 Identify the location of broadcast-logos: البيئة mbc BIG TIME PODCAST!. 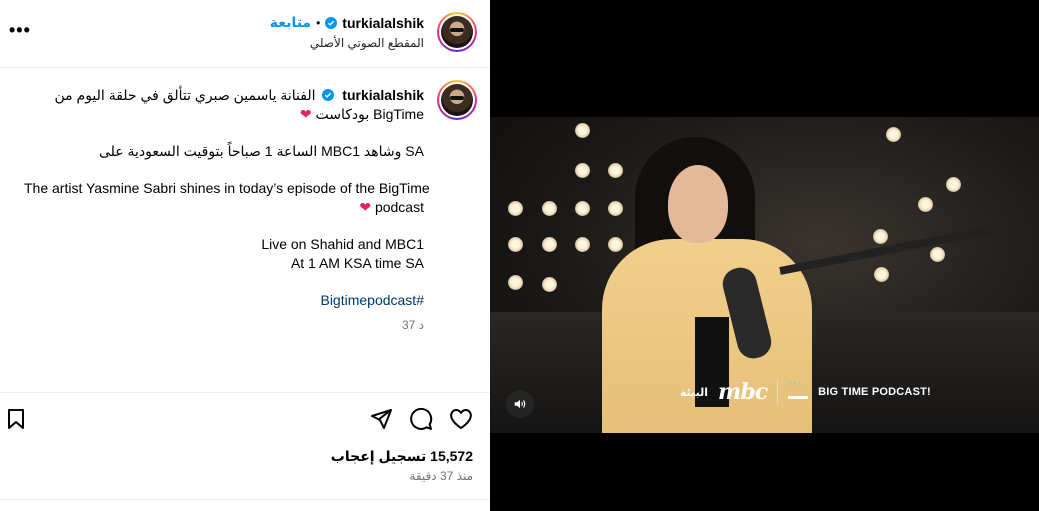
(805, 392).